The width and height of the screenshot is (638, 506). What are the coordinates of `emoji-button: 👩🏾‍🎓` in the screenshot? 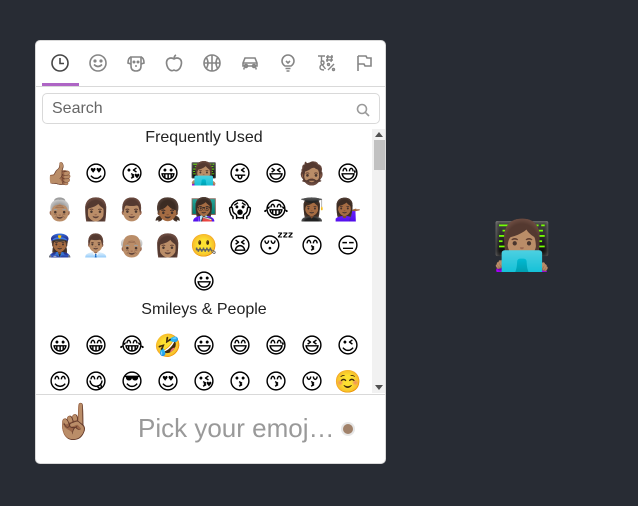 It's located at (312, 211).